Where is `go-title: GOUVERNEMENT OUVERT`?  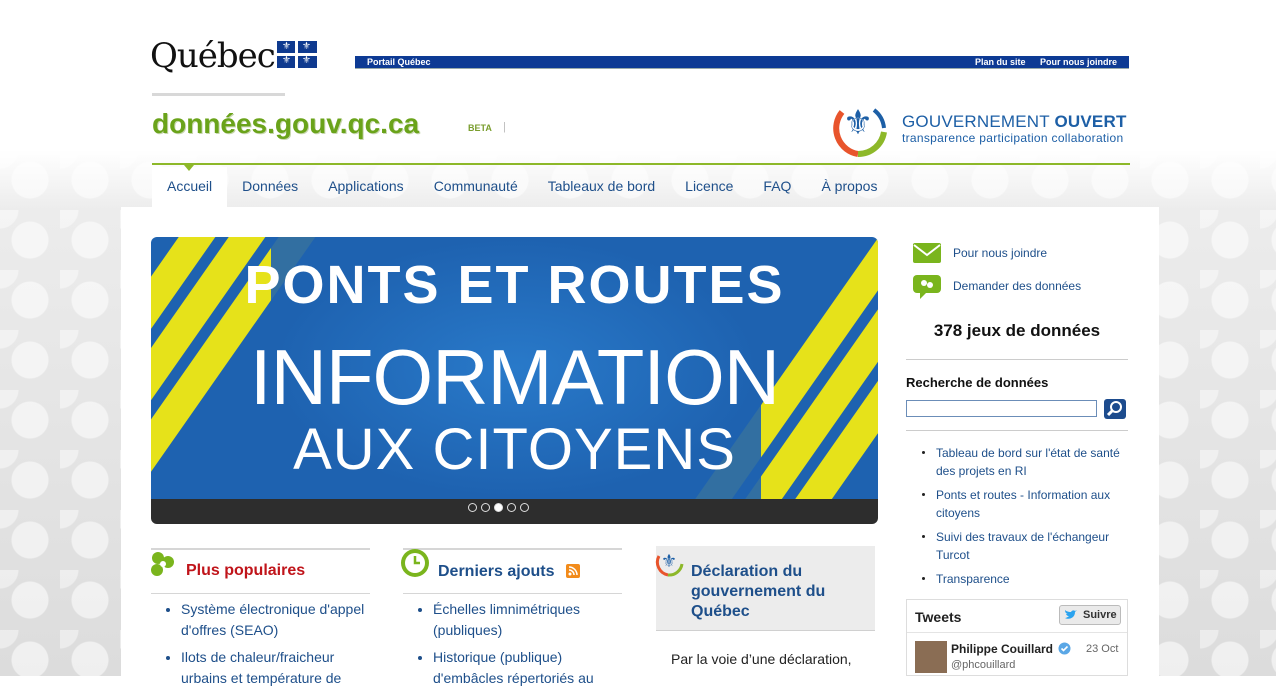 go-title: GOUVERNEMENT OUVERT is located at coordinates (1014, 121).